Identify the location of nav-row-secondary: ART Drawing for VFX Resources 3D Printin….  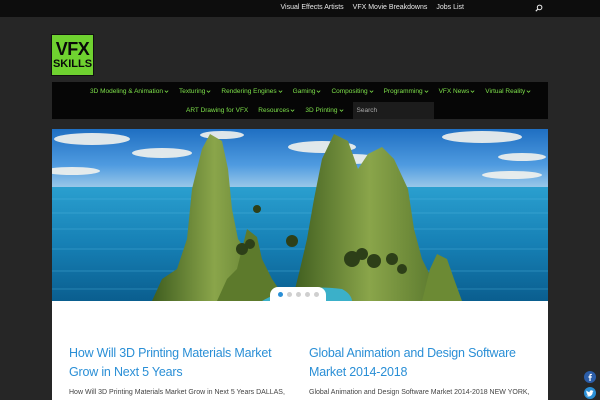
(307, 110).